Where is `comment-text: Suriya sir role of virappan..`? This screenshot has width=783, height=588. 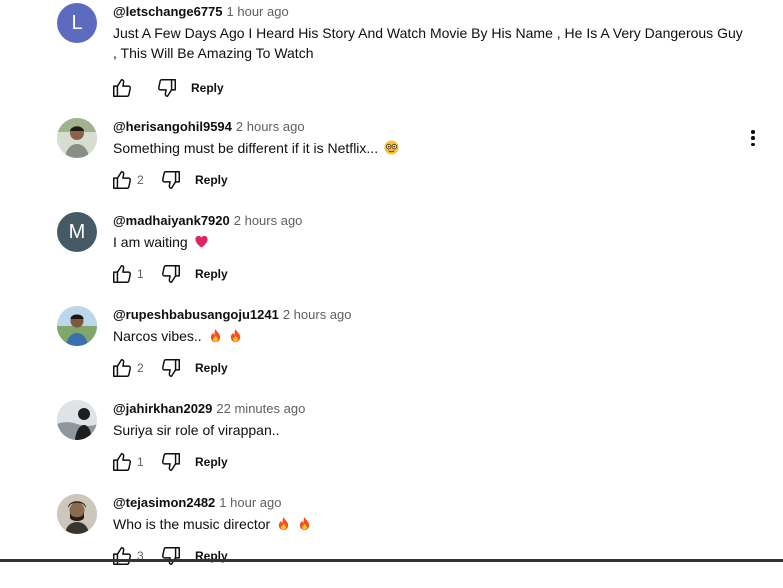 comment-text: Suriya sir role of virappan.. is located at coordinates (196, 430).